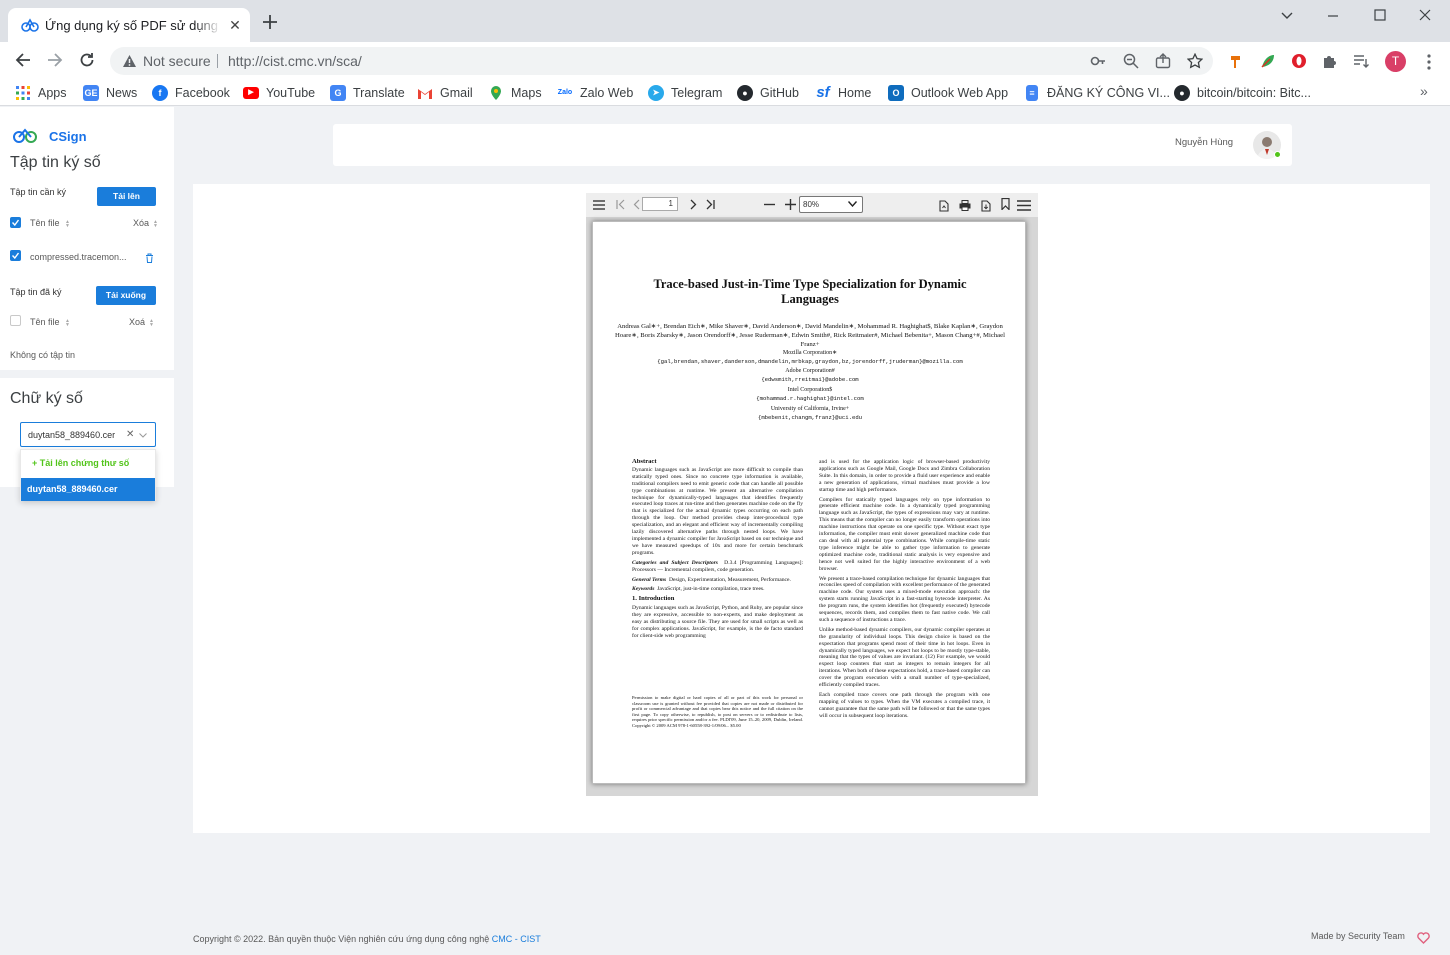  I want to click on bookmark-apps: Apps, so click(42, 93).